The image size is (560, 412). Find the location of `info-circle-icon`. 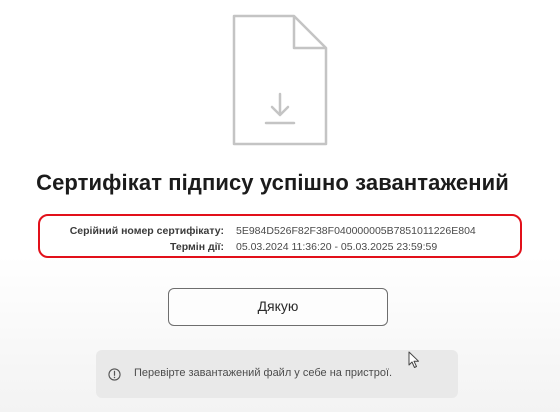

info-circle-icon is located at coordinates (114, 374).